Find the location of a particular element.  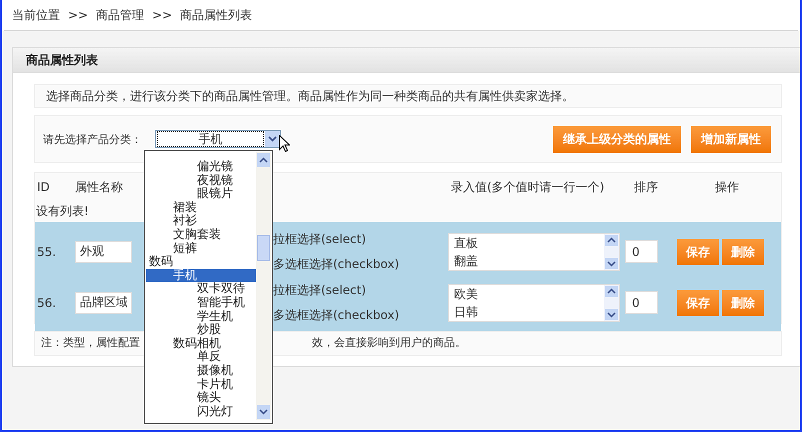

dropdown-option: 裙装 is located at coordinates (201, 207).